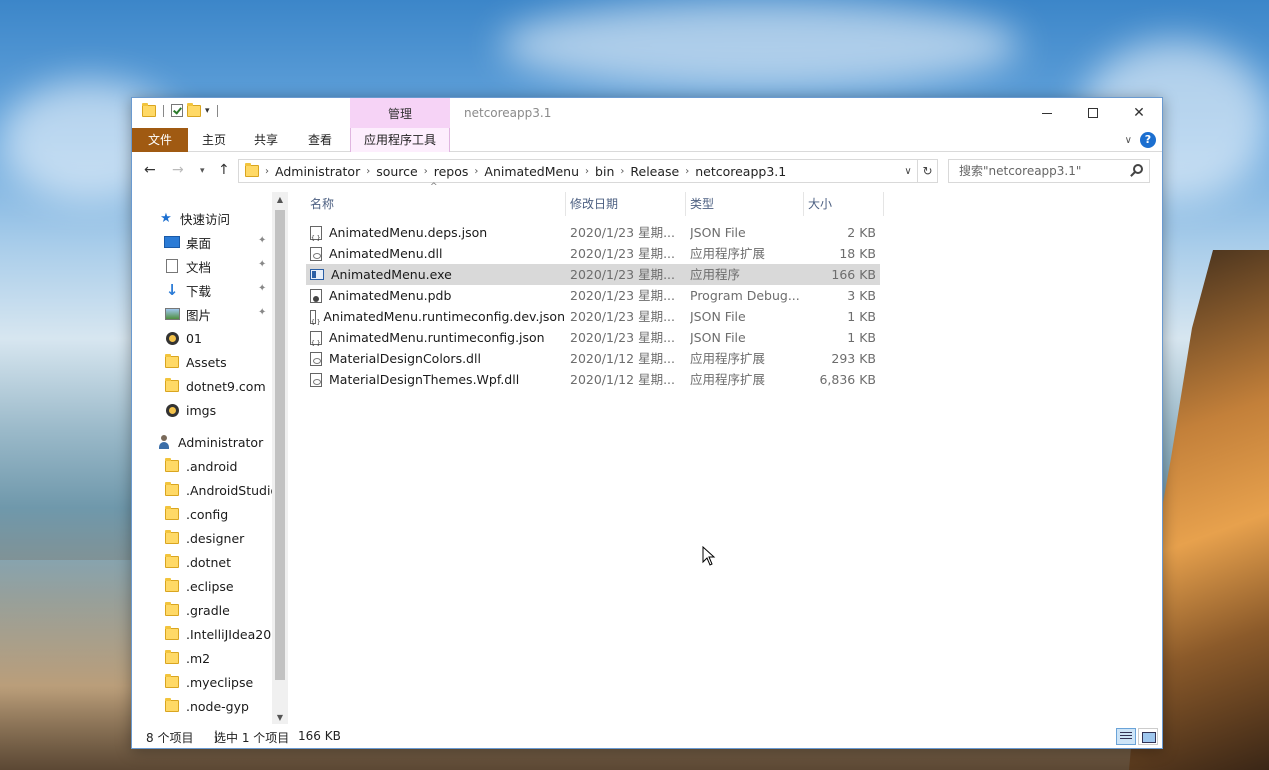 The height and width of the screenshot is (770, 1269). Describe the element at coordinates (187, 242) in the screenshot. I see `sidebar-item-desktop: 桌面` at that location.